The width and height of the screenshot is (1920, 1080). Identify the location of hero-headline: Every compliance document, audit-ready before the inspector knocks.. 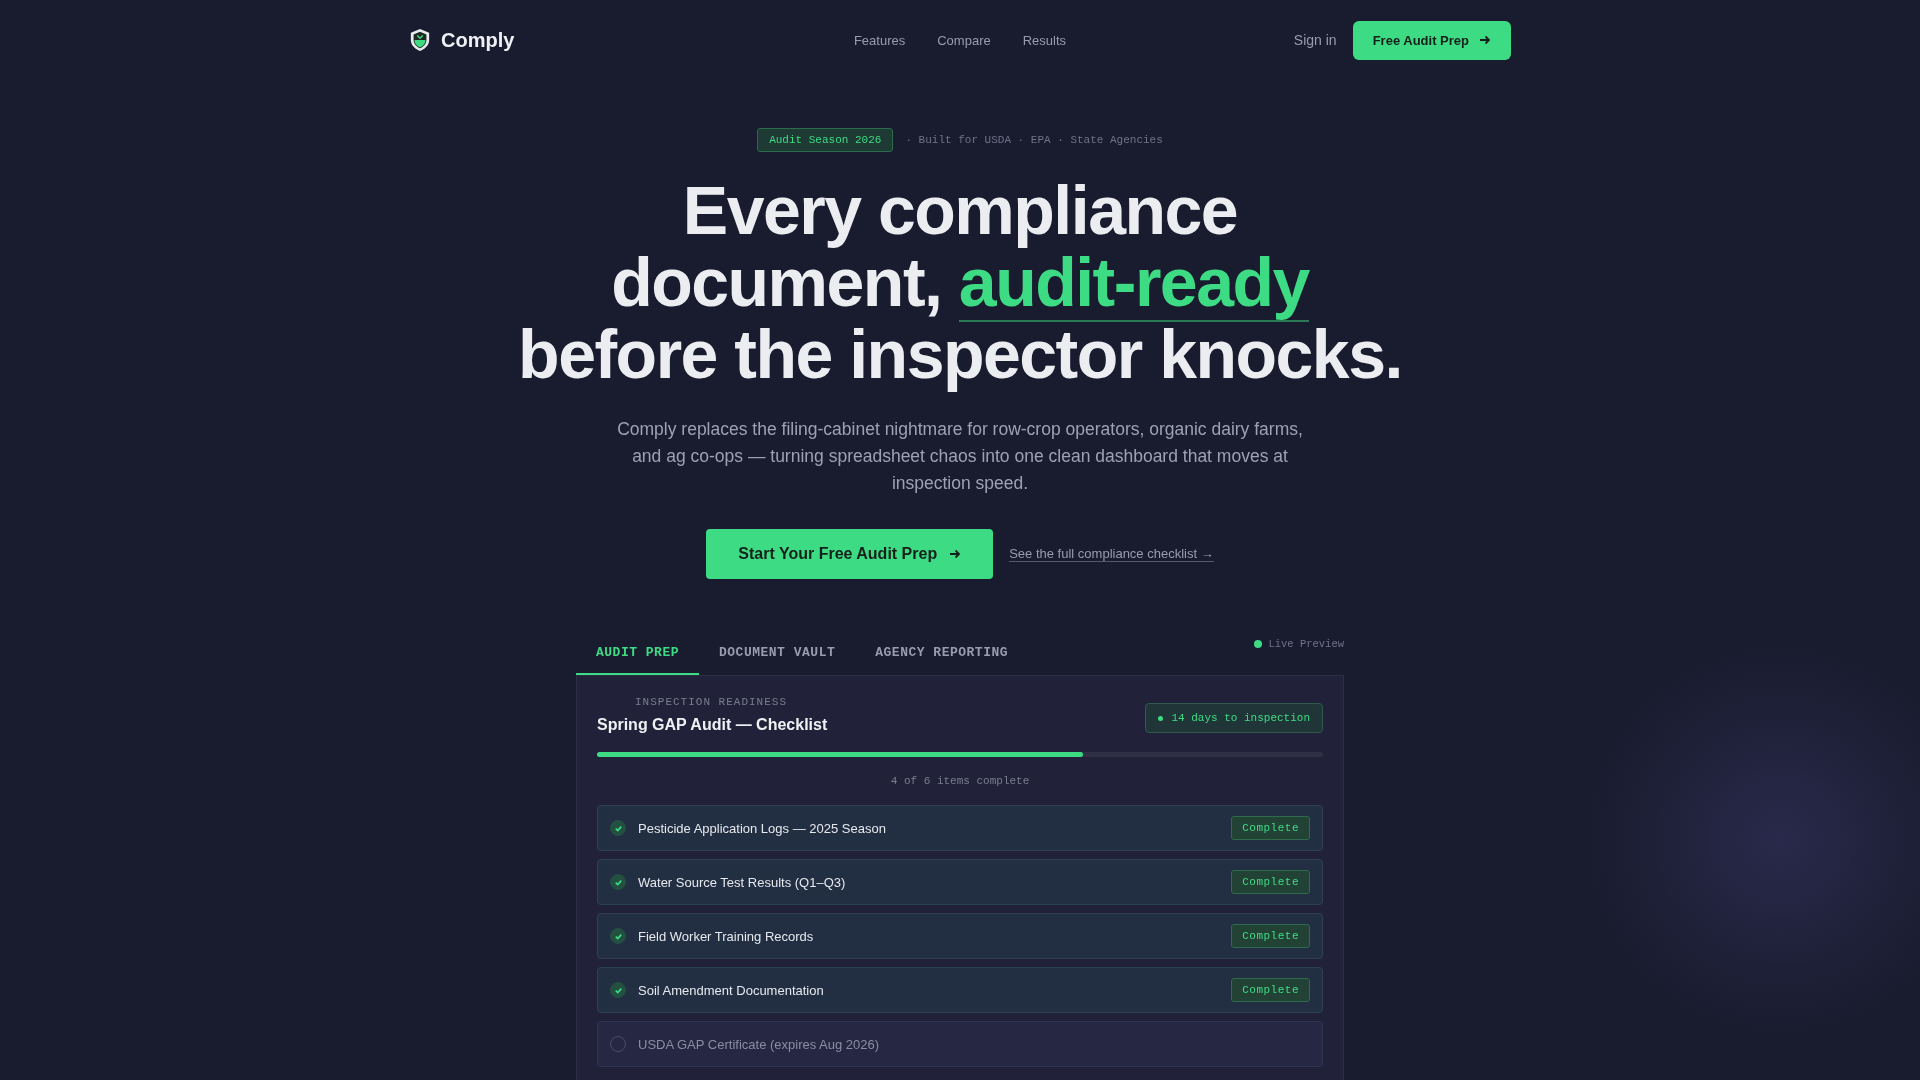
(960, 282).